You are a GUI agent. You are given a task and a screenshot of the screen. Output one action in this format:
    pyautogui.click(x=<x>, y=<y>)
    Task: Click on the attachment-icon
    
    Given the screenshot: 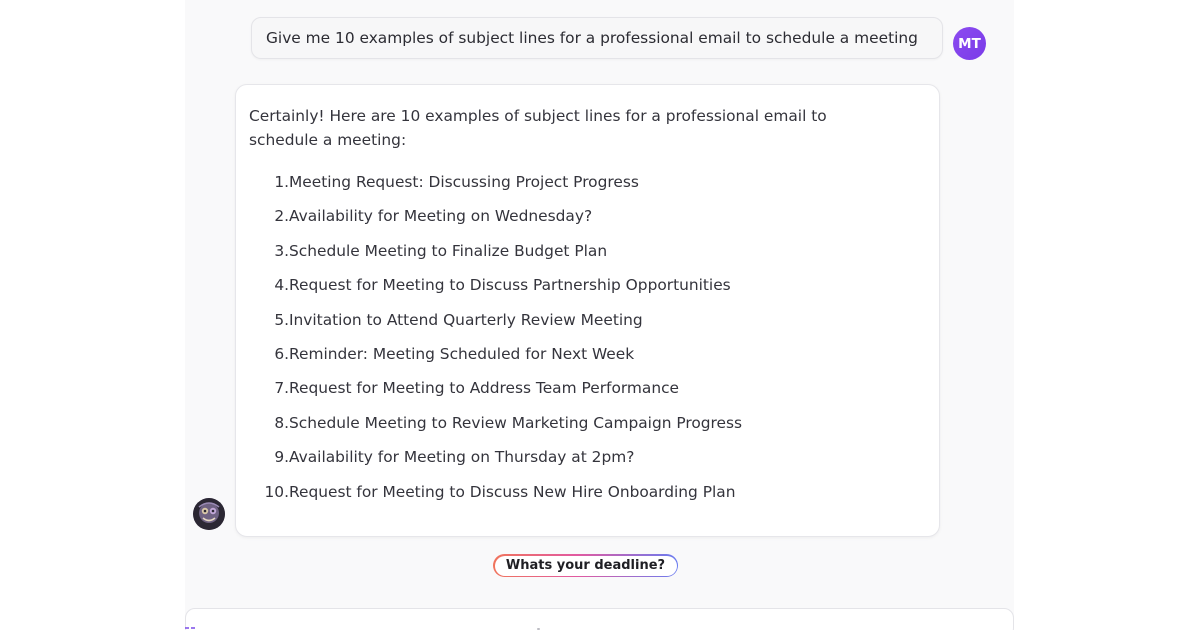 What is the action you would take?
    pyautogui.click(x=190, y=627)
    